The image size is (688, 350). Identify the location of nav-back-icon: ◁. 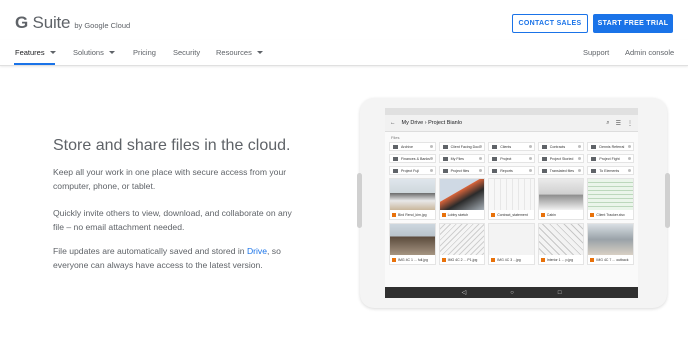
(464, 292).